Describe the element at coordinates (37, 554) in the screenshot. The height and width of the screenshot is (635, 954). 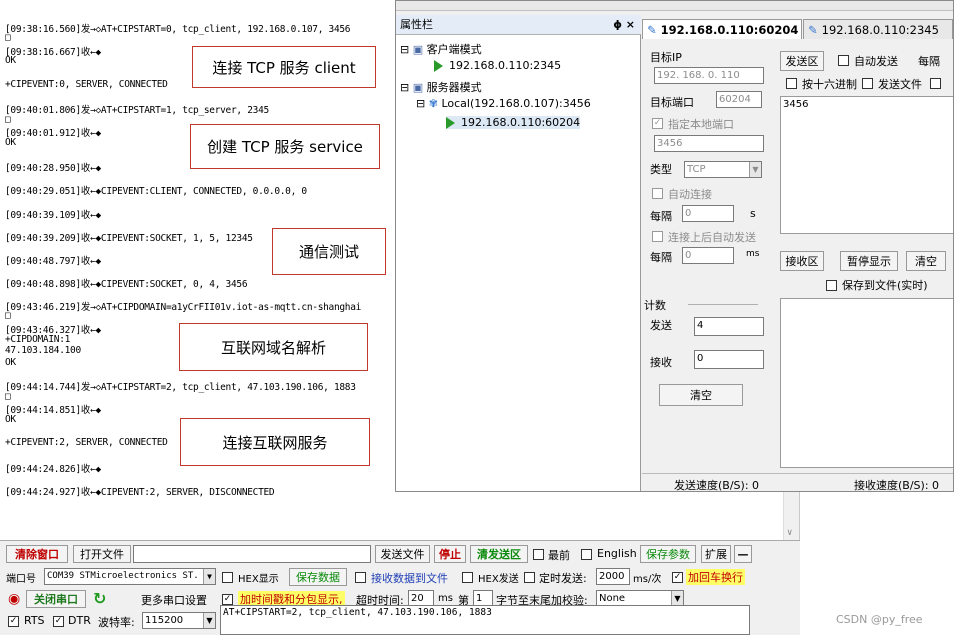
I see `clear-window-button: 清除窗口` at that location.